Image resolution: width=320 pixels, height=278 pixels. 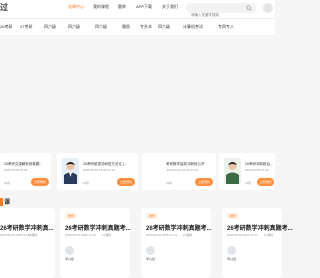 I want to click on nav-question-bank: 题库, so click(x=122, y=7).